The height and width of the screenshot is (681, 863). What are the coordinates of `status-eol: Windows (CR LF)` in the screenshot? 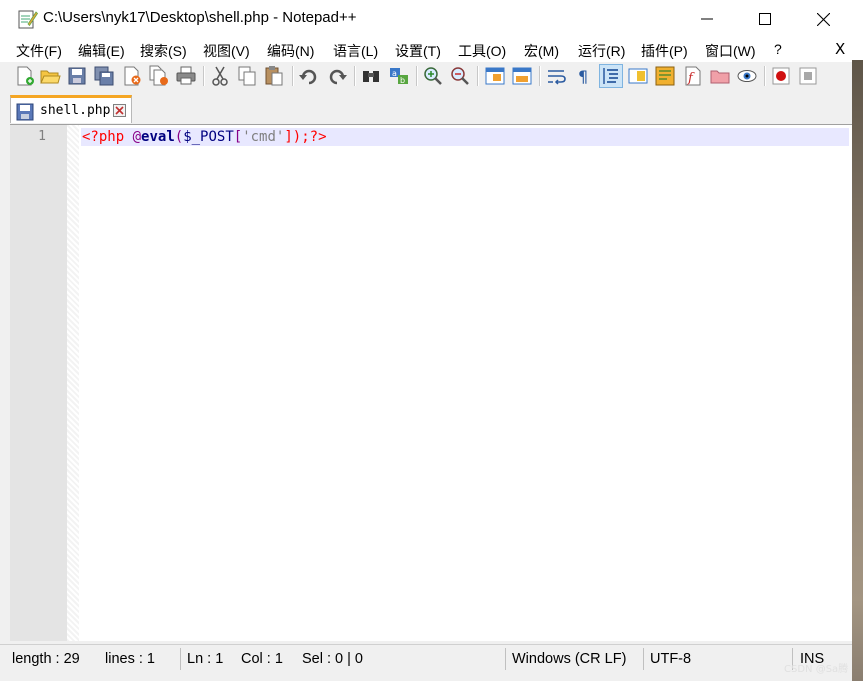 It's located at (569, 659).